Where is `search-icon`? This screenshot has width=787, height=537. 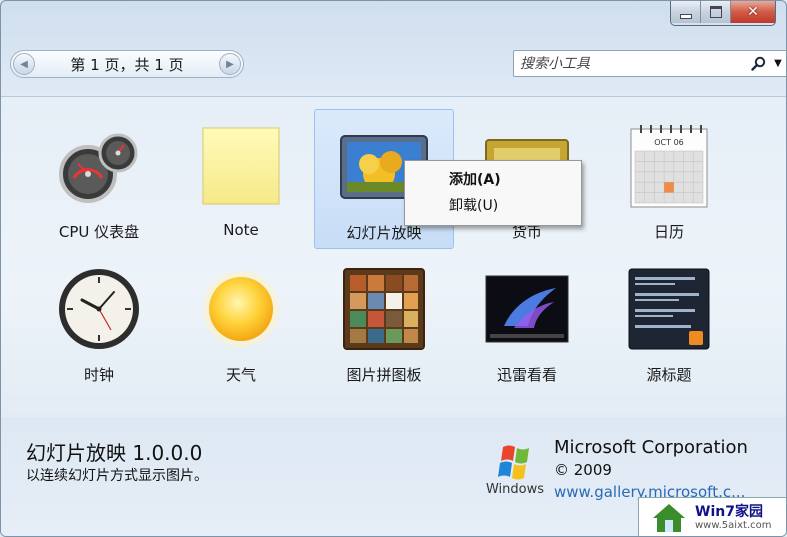 search-icon is located at coordinates (757, 63).